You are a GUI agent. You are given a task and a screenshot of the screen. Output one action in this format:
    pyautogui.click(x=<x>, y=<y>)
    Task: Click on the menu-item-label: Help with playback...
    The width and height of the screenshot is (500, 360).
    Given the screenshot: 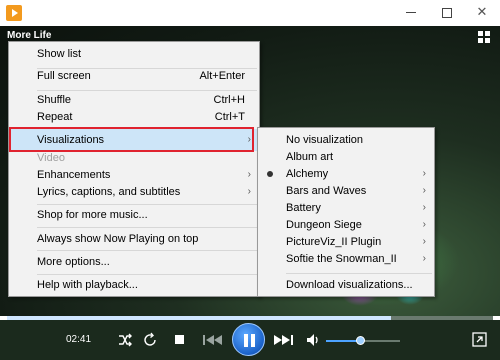 What is the action you would take?
    pyautogui.click(x=87, y=285)
    